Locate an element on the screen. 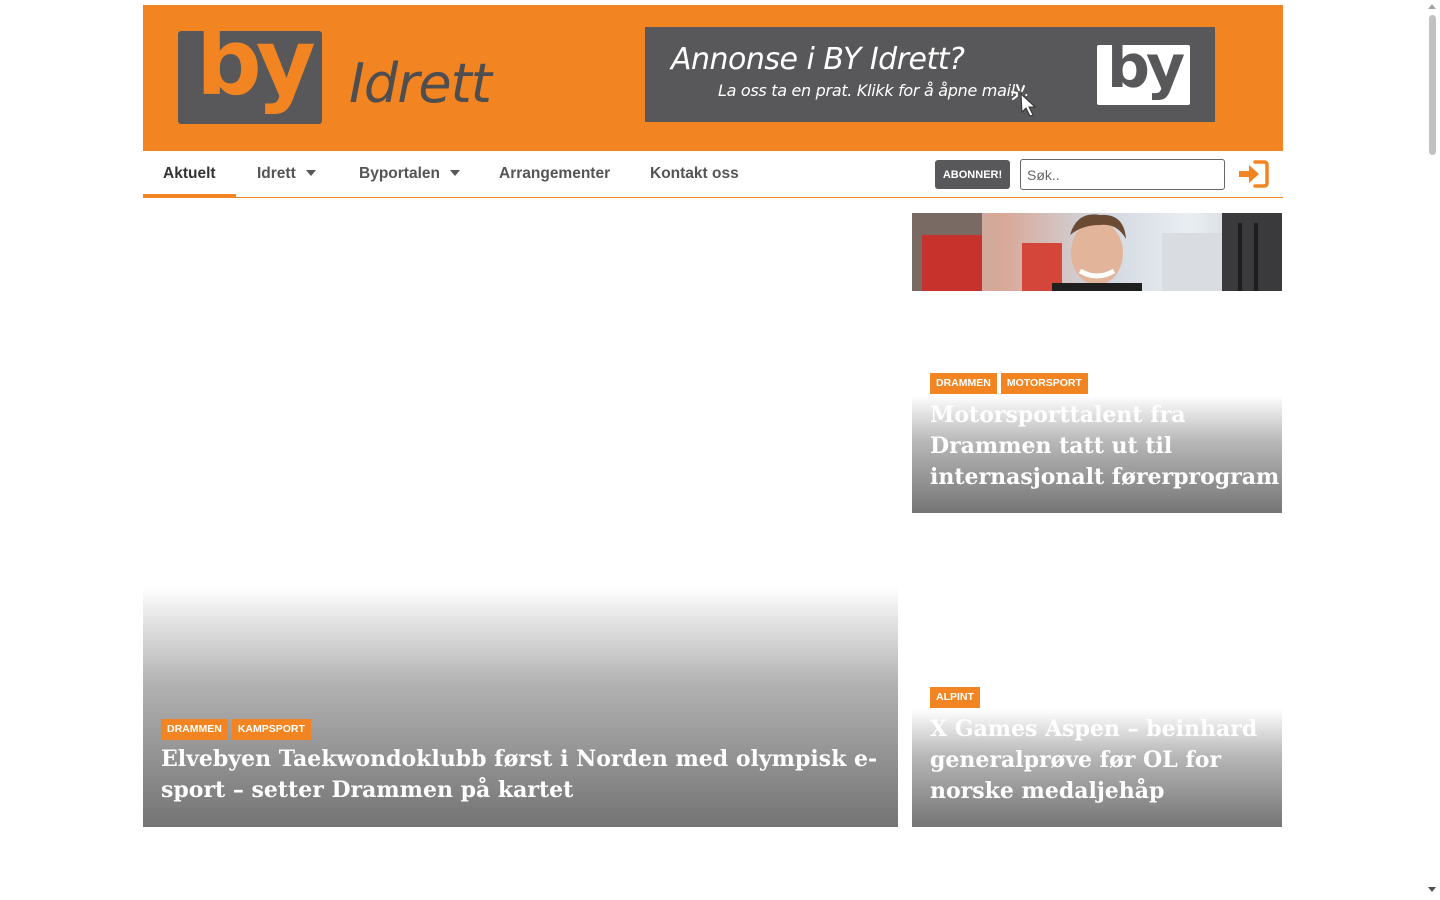  login-icon is located at coordinates (1253, 174).